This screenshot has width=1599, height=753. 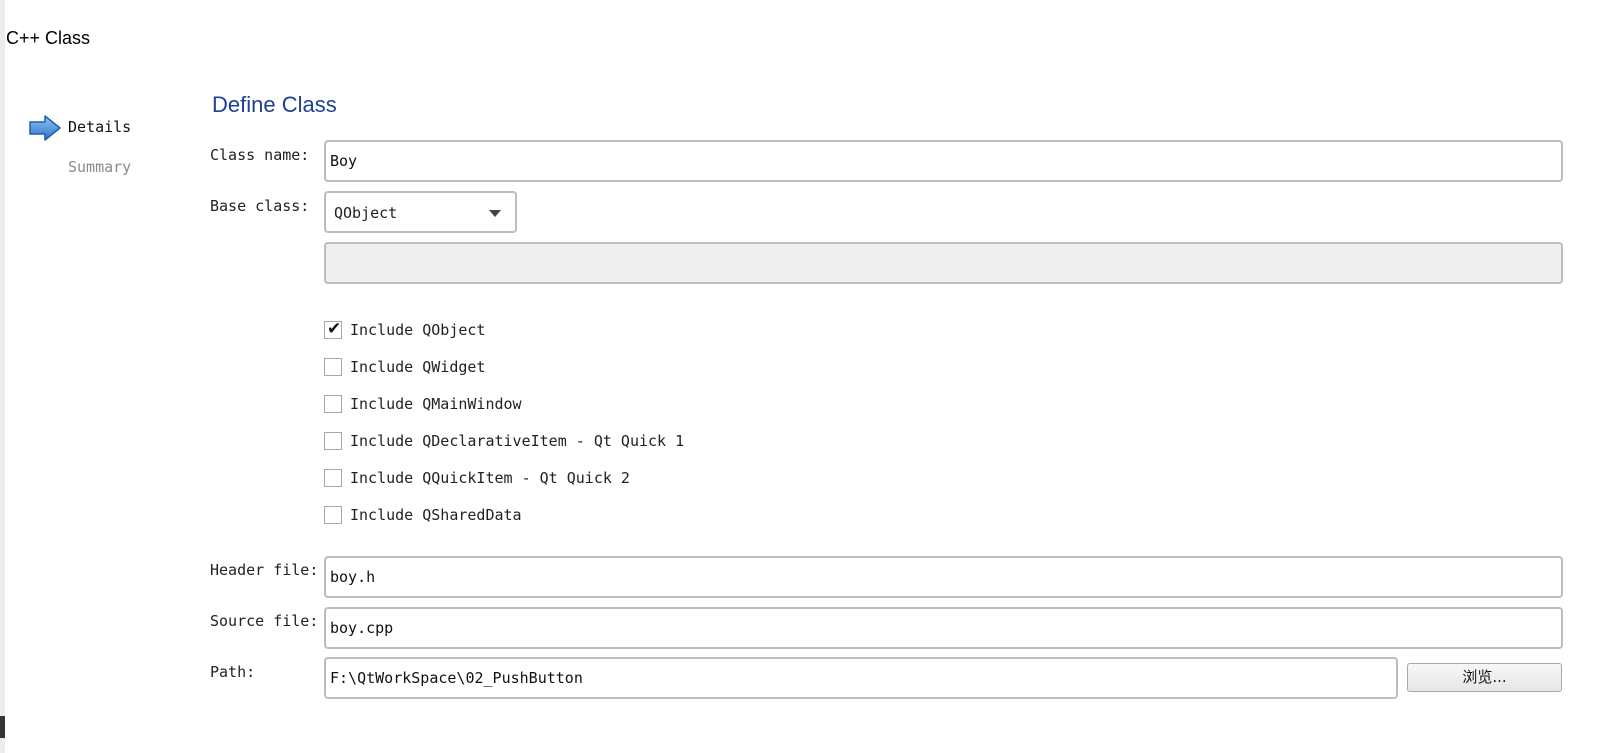 I want to click on path-input, so click(x=861, y=678).